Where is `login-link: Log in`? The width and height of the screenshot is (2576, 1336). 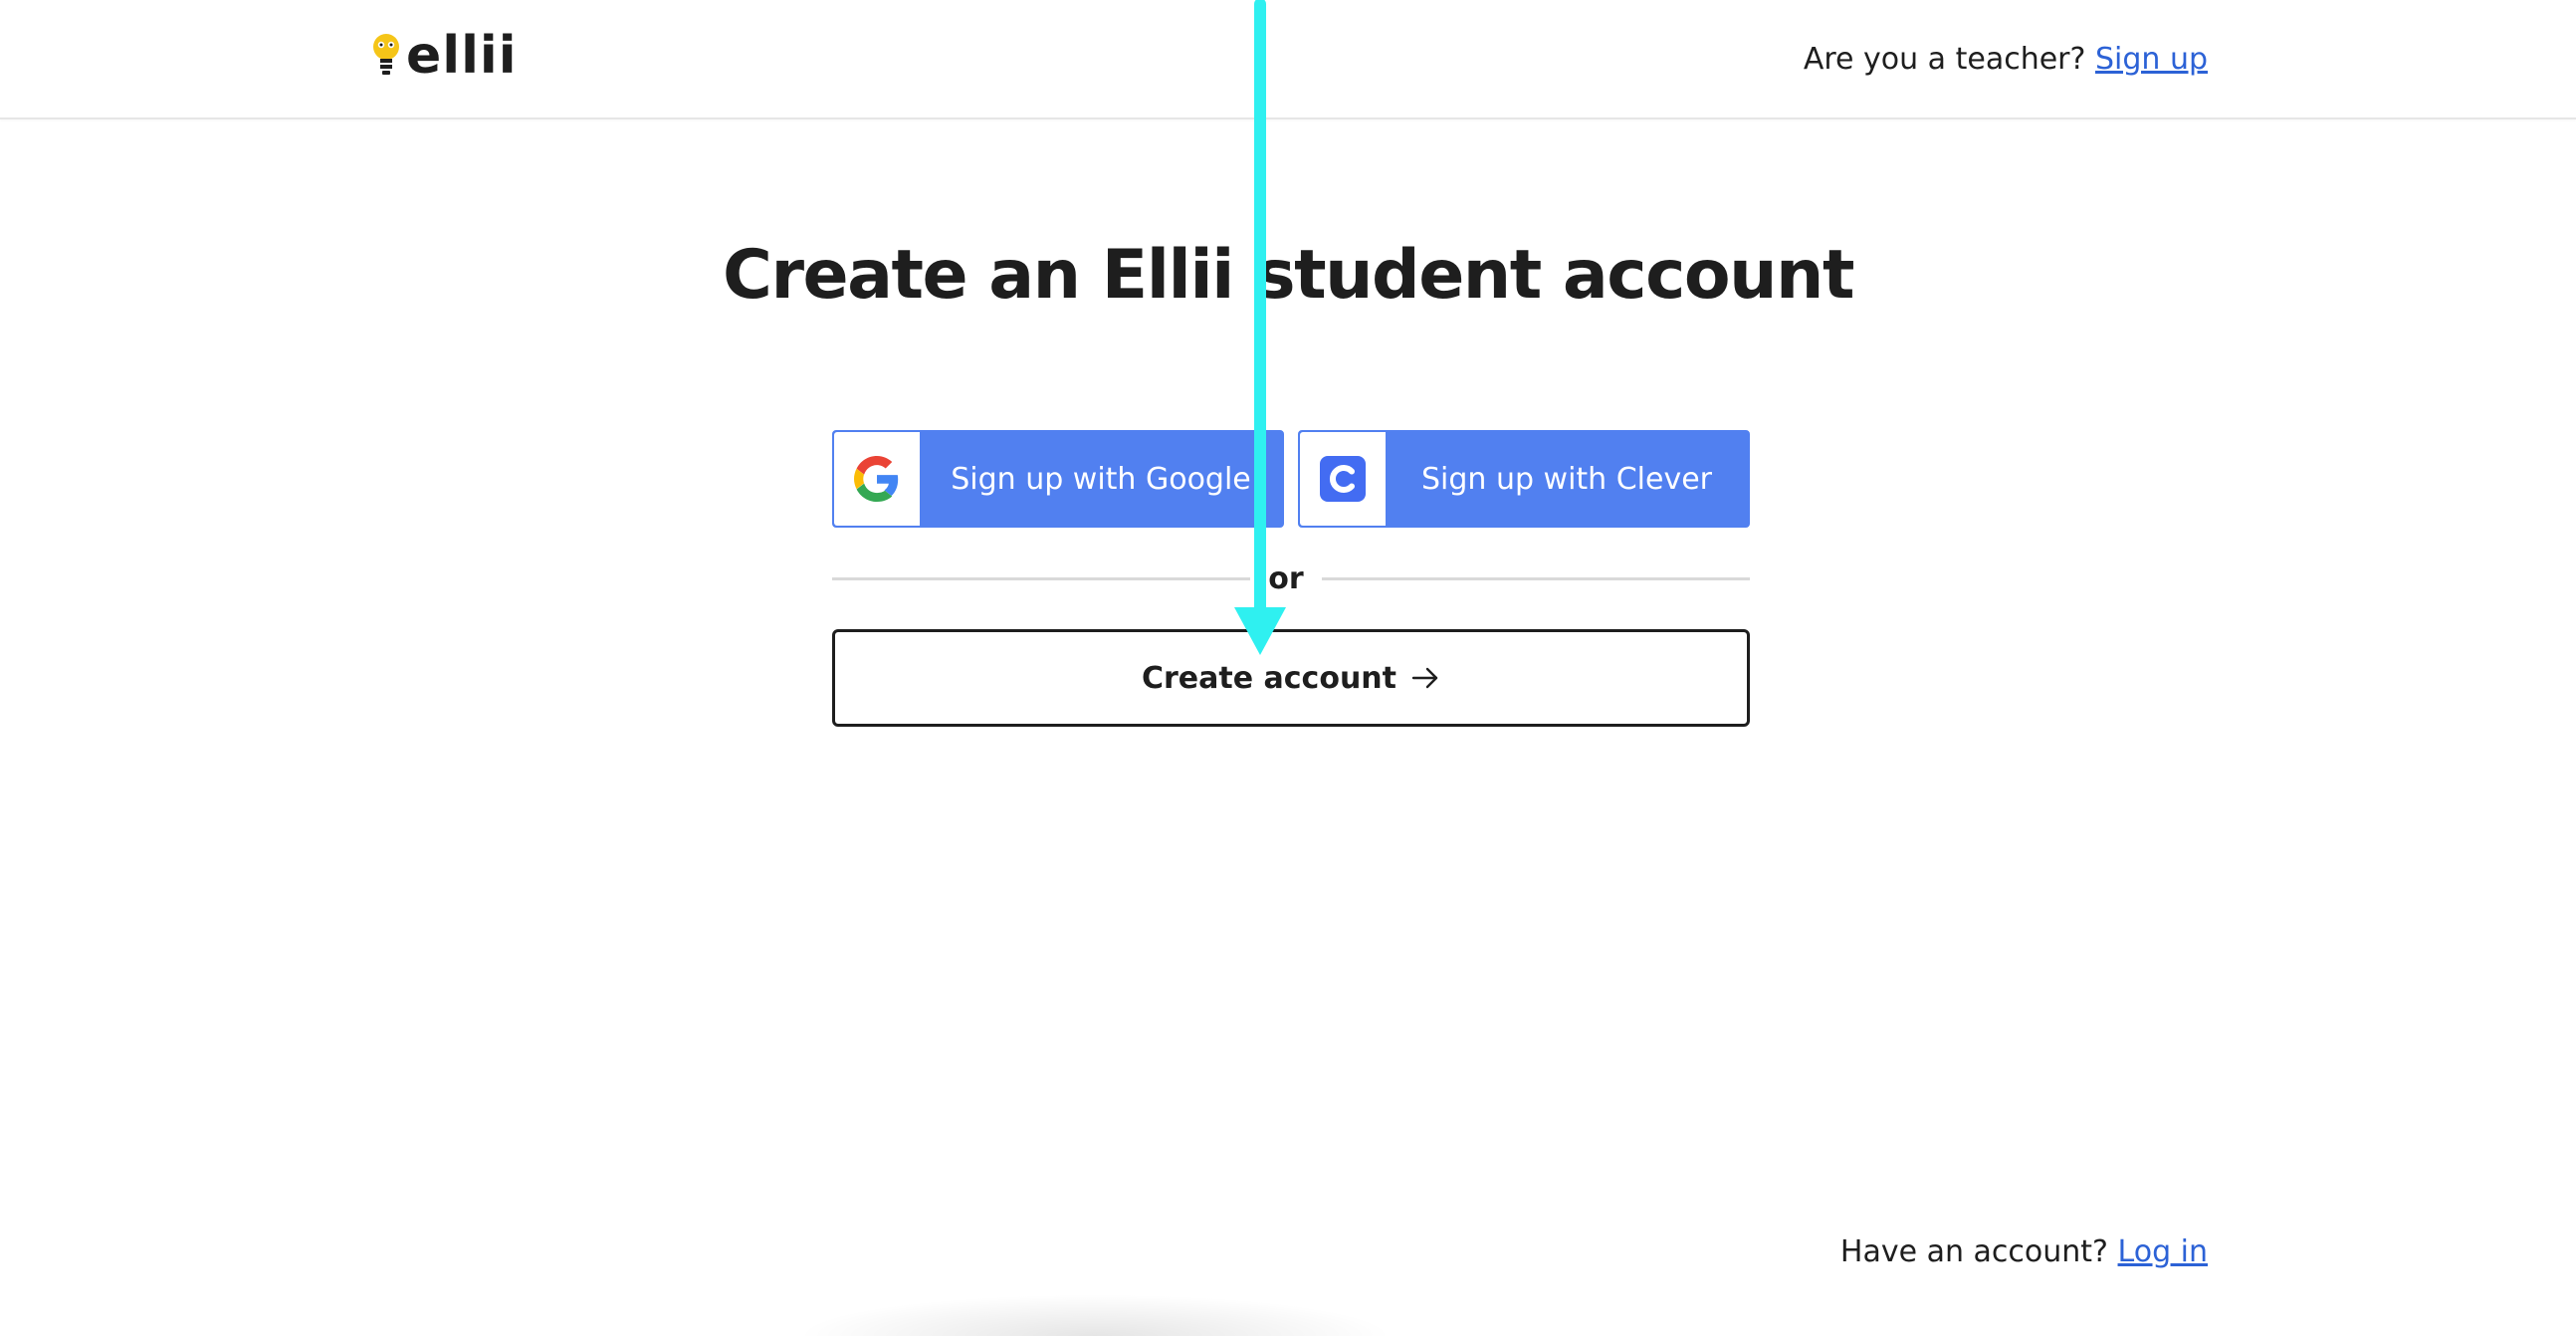
login-link: Log in is located at coordinates (2163, 1251).